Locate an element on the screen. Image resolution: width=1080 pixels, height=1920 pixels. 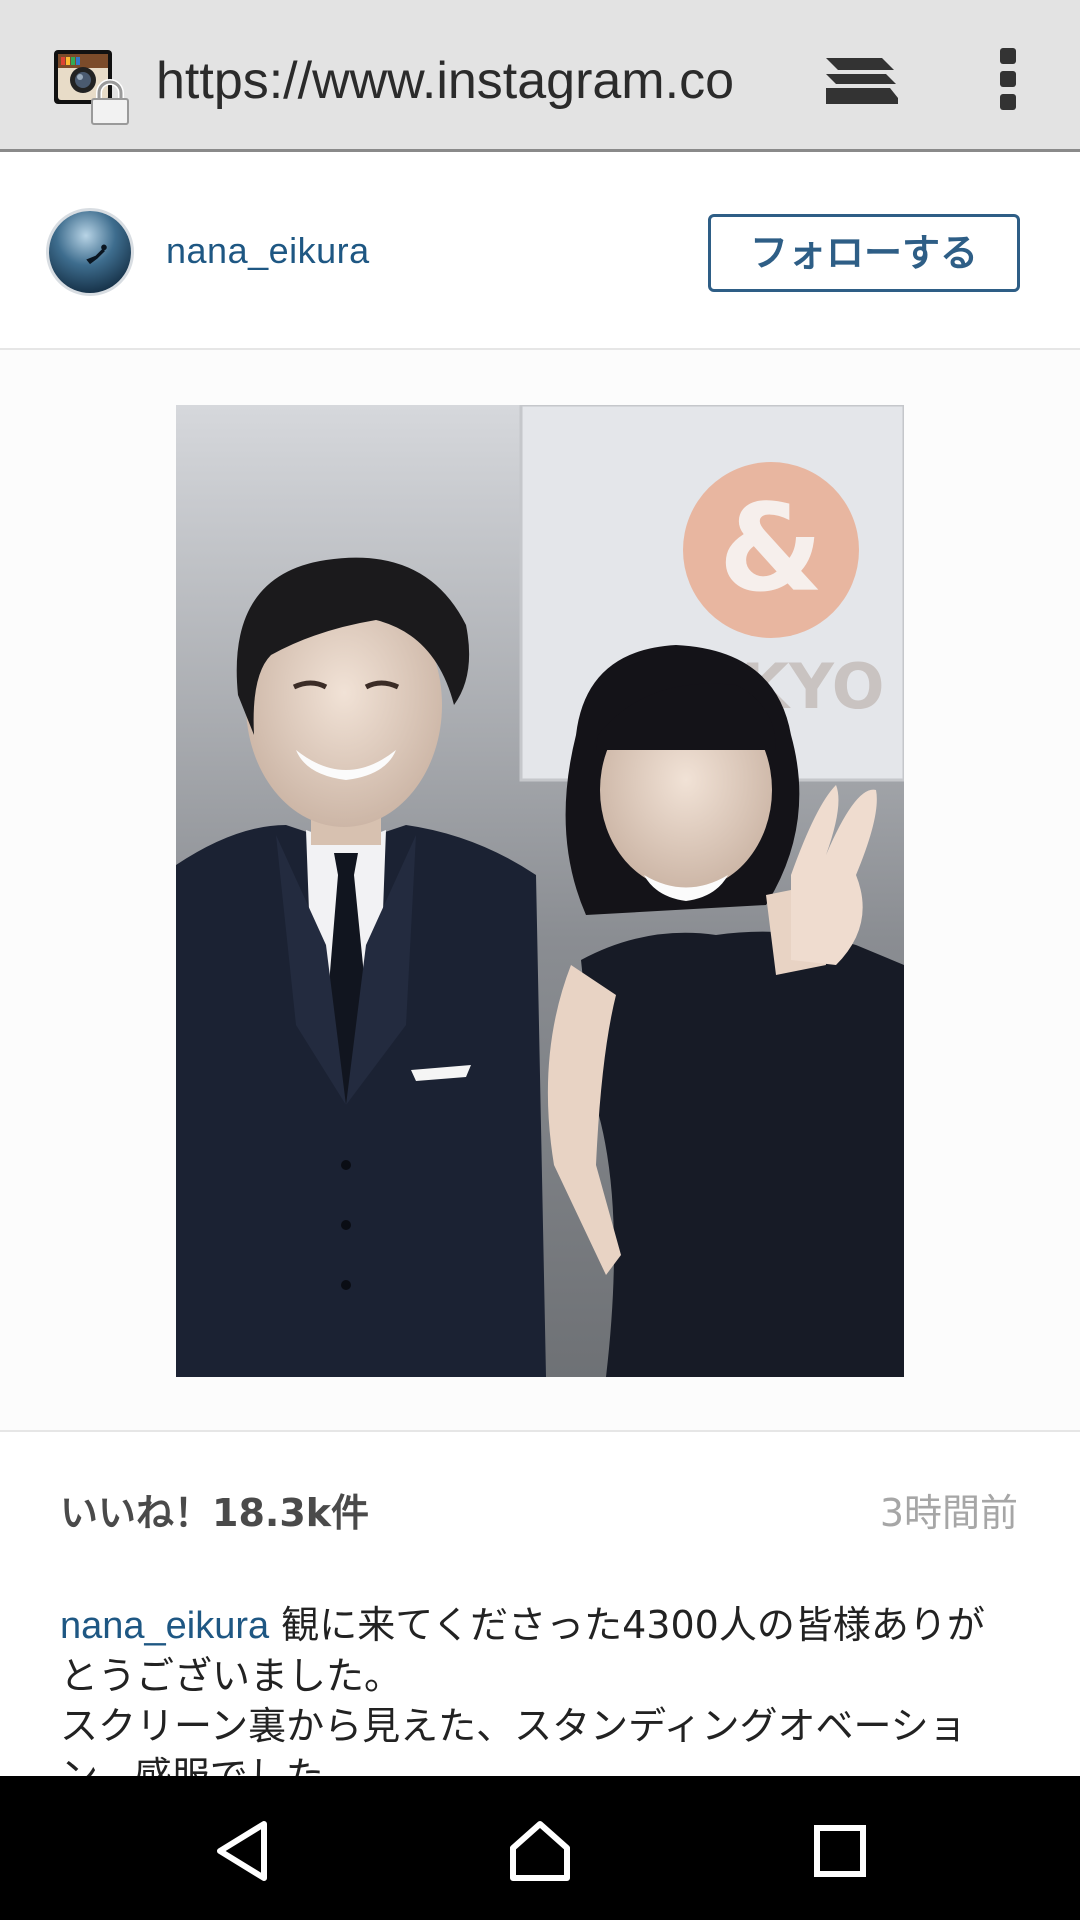
back-icon is located at coordinates (241, 1851).